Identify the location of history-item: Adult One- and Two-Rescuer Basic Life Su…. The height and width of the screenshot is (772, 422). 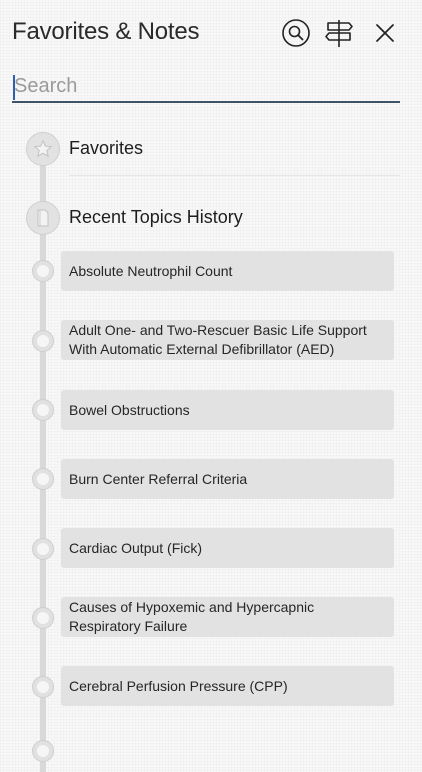
(227, 340).